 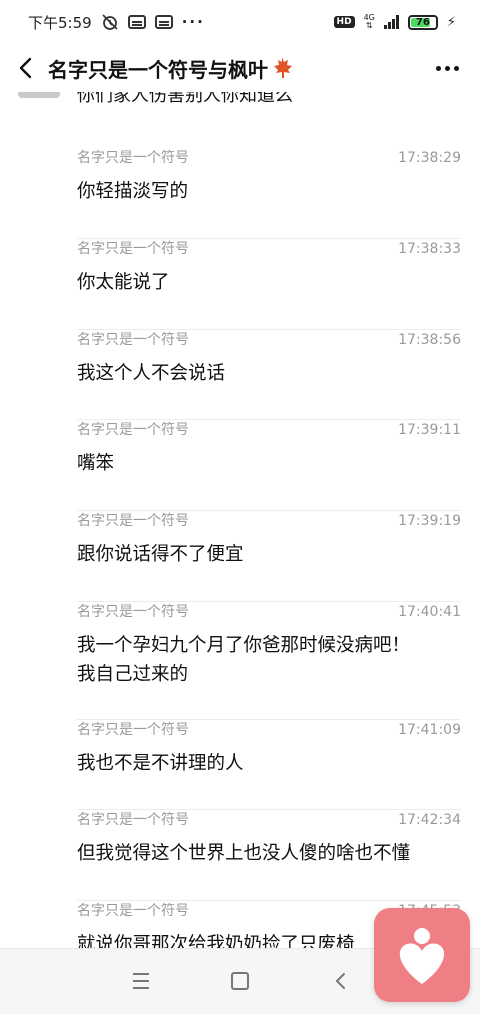 I want to click on previous-message-text: 你们家人伤害别人你知道么, so click(x=185, y=99).